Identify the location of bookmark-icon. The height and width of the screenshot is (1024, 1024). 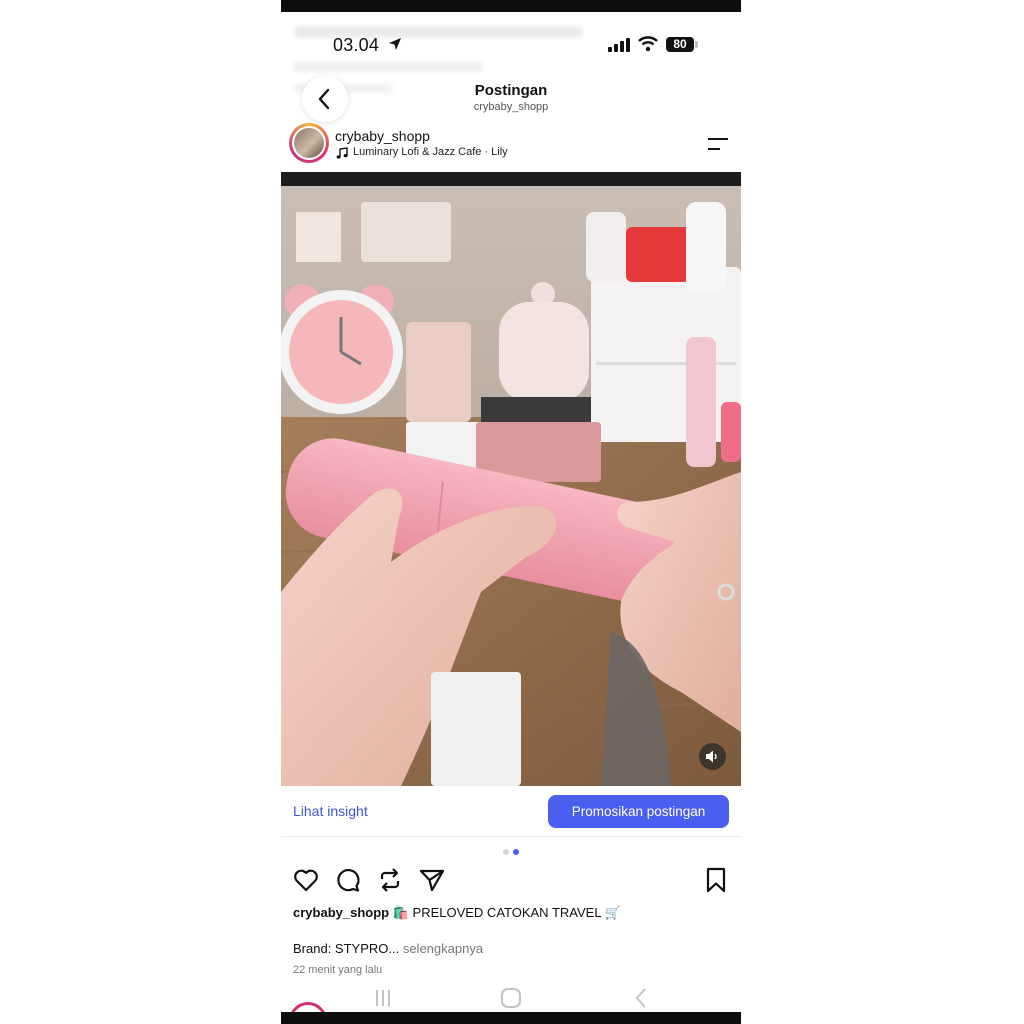
(716, 880).